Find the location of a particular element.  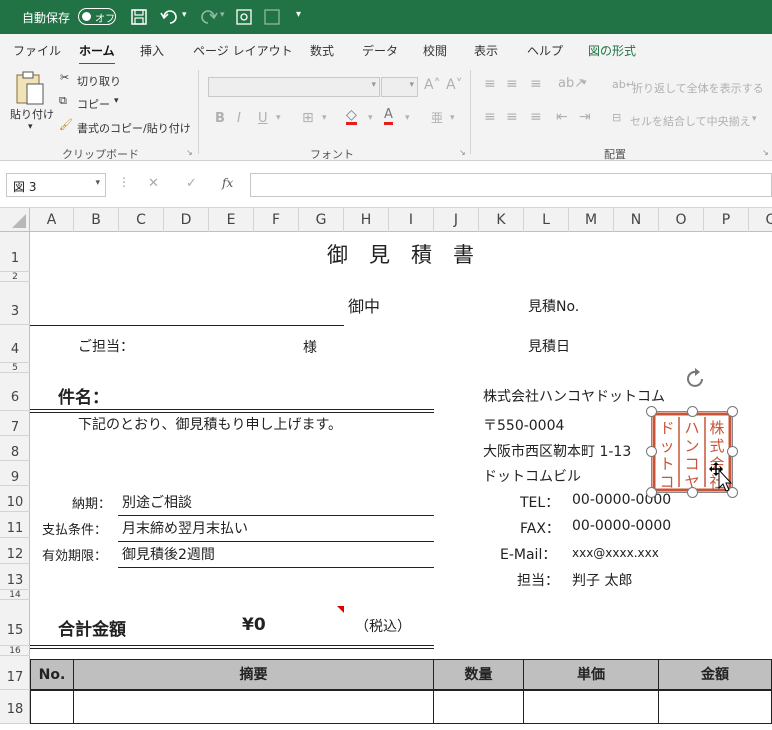

row-header-3: 3 is located at coordinates (15, 303).